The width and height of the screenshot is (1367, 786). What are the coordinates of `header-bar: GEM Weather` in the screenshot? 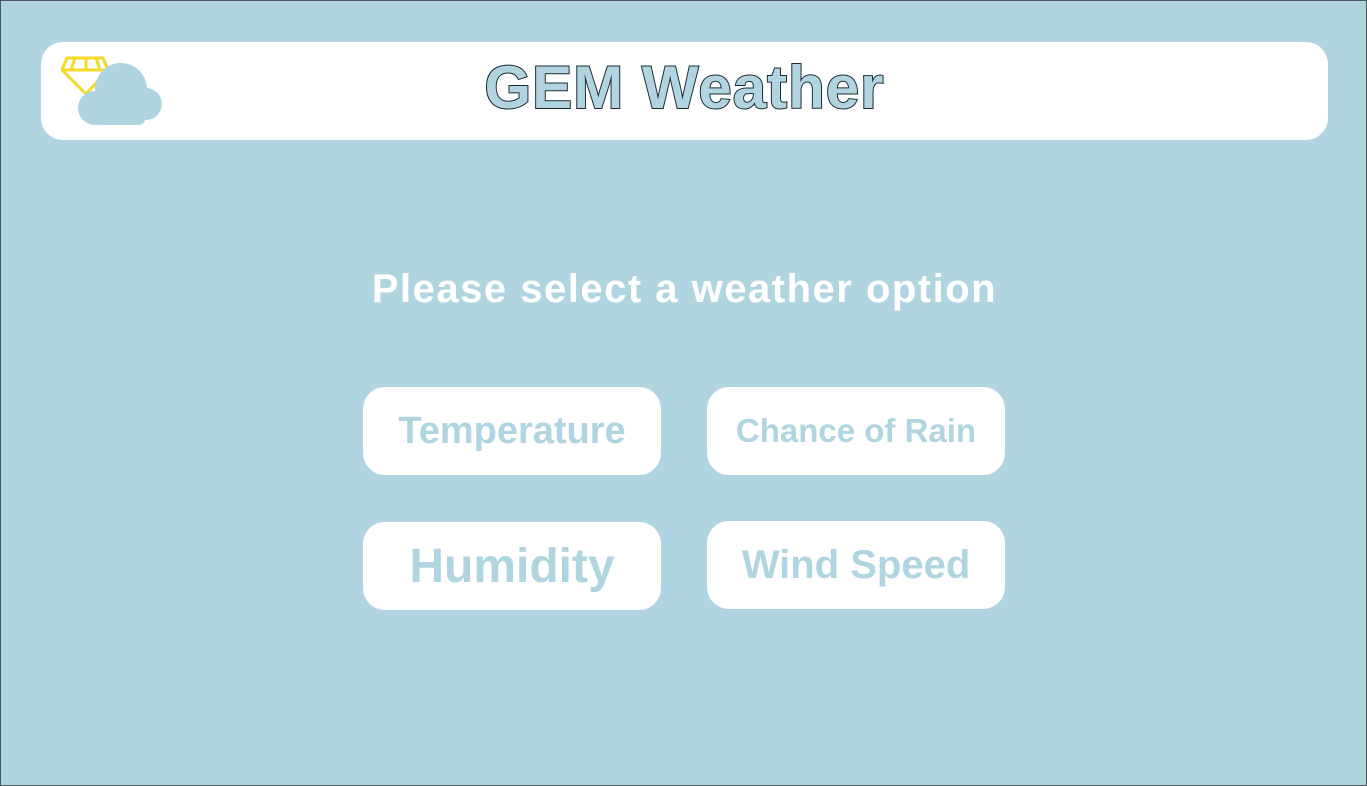 It's located at (684, 91).